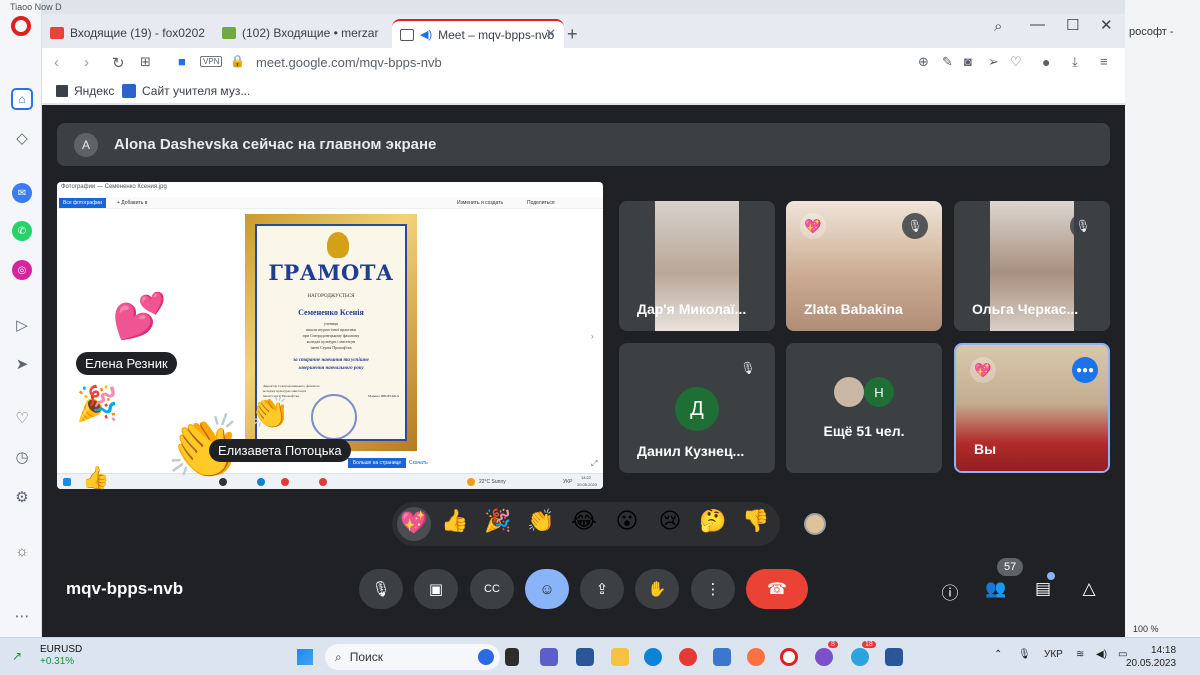 The image size is (1200, 675). I want to click on edit-icon: ✎, so click(947, 62).